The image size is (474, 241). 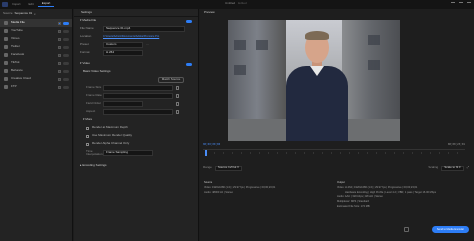 What do you see at coordinates (317, 35) in the screenshot?
I see `hair` at bounding box center [317, 35].